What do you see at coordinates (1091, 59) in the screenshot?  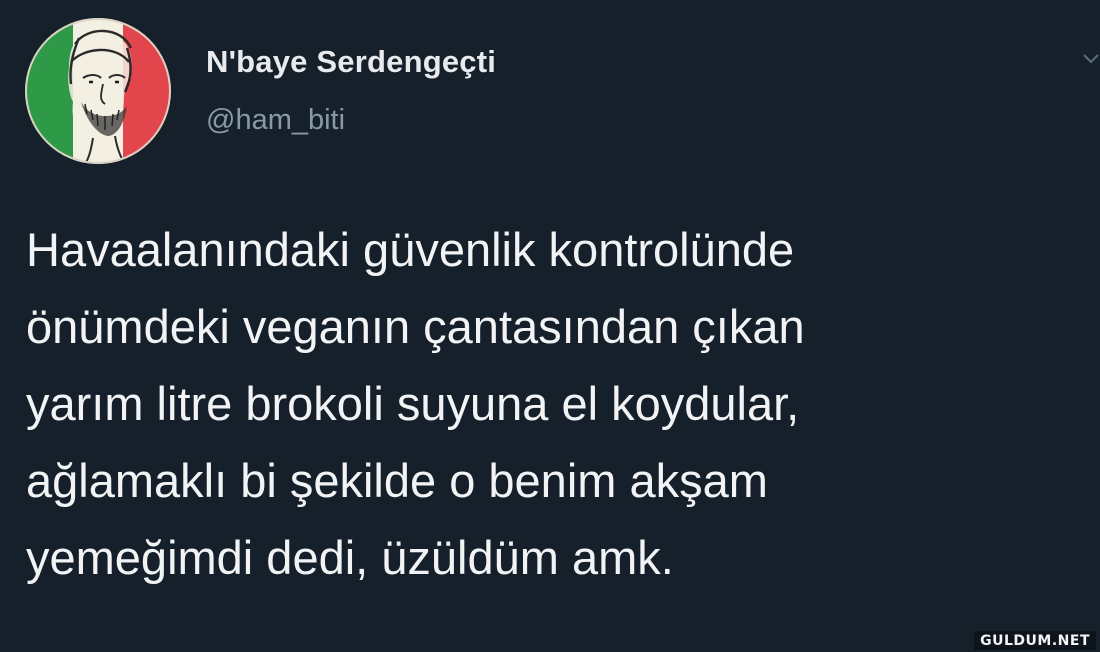 I see `chevron-down-icon` at bounding box center [1091, 59].